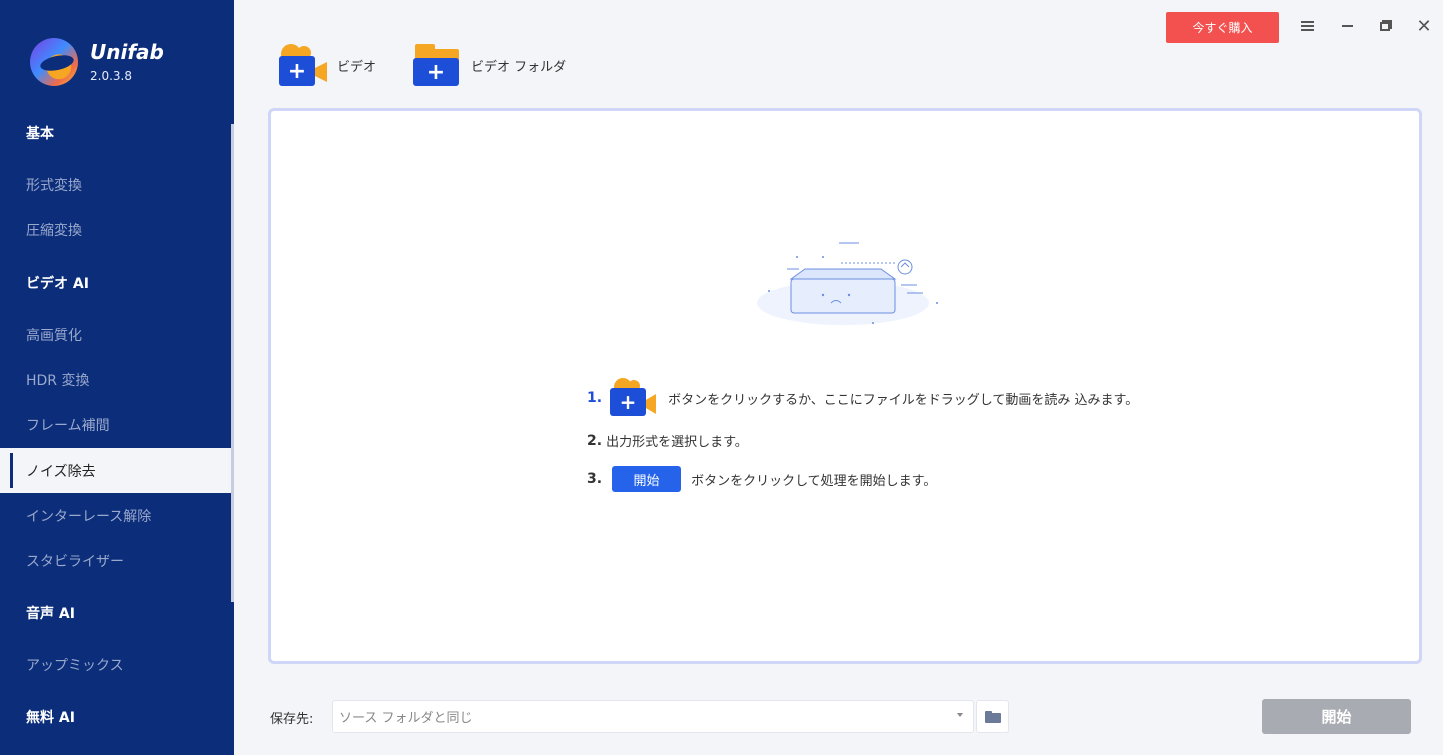 The width and height of the screenshot is (1443, 755). I want to click on add-video-button: + ビデオ, so click(327, 65).